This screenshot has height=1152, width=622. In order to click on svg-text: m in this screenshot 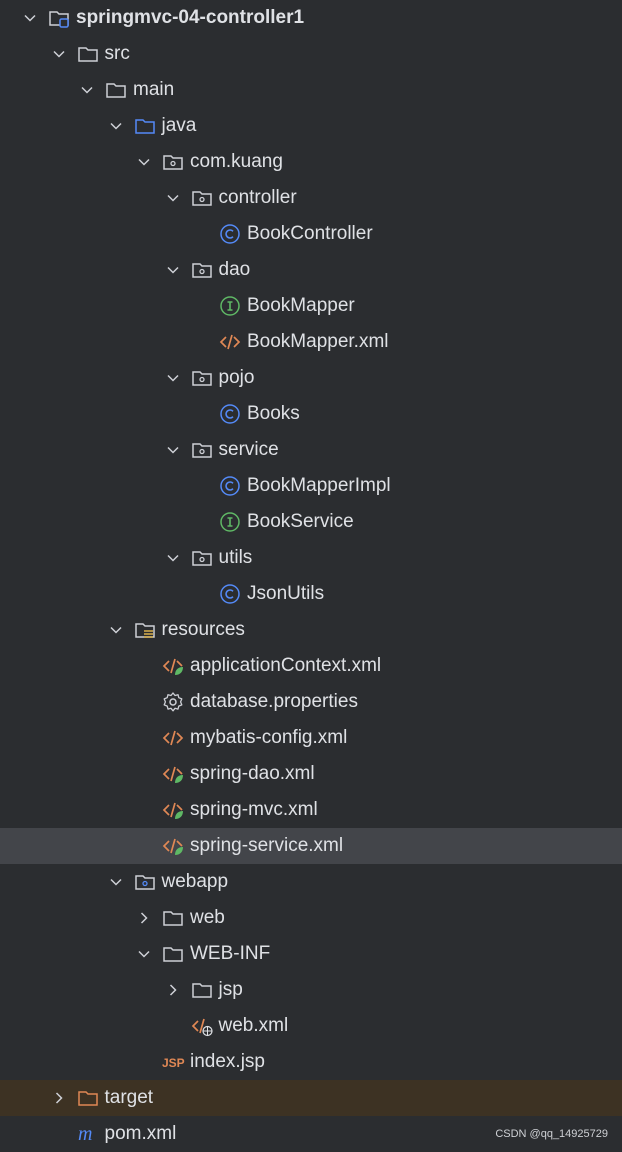, I will do `click(85, 1134)`.